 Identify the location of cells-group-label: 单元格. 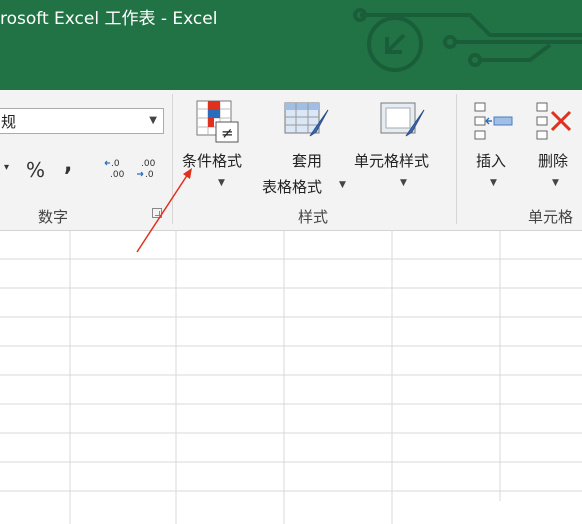
(551, 217).